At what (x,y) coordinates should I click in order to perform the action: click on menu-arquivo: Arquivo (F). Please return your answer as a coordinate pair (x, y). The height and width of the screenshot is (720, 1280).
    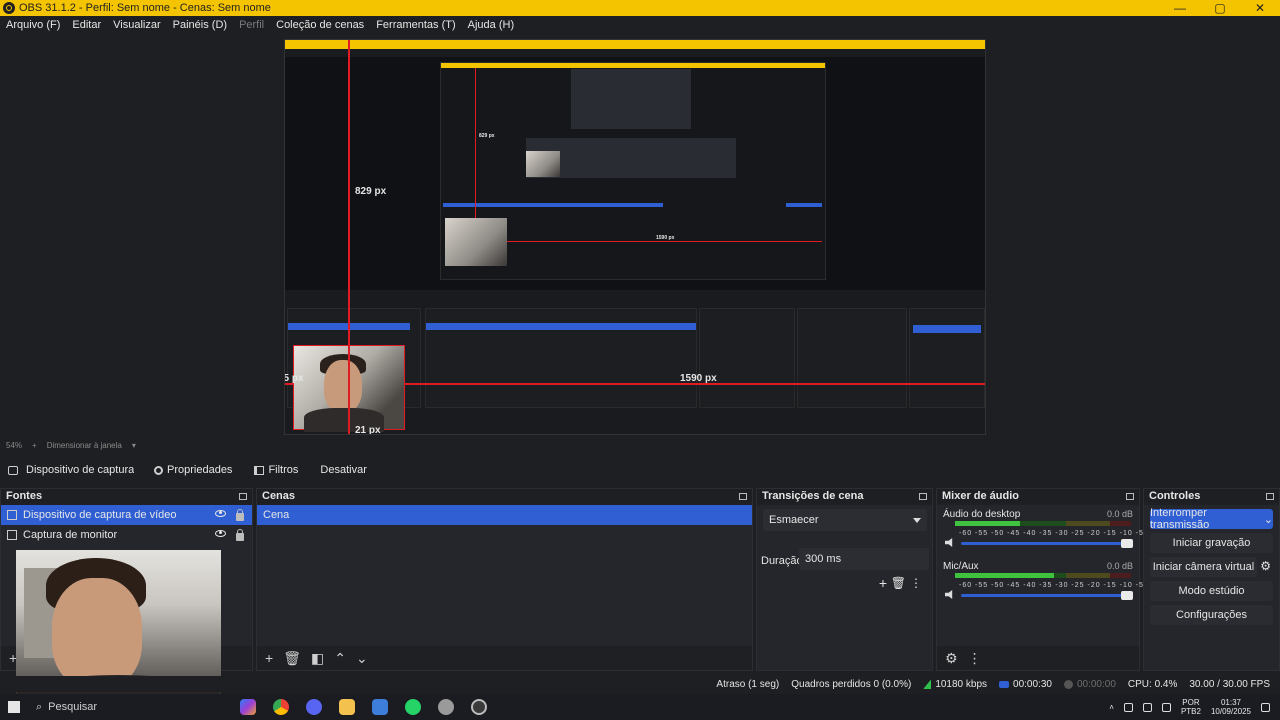
    Looking at the image, I should click on (33, 25).